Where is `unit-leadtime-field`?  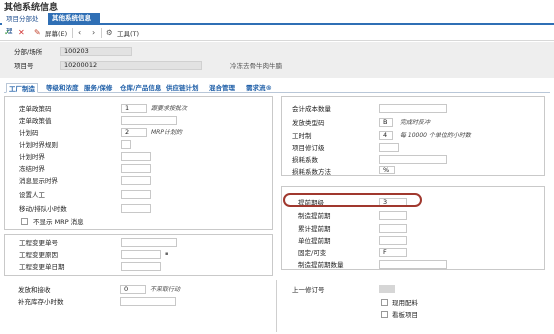 unit-leadtime-field is located at coordinates (393, 240).